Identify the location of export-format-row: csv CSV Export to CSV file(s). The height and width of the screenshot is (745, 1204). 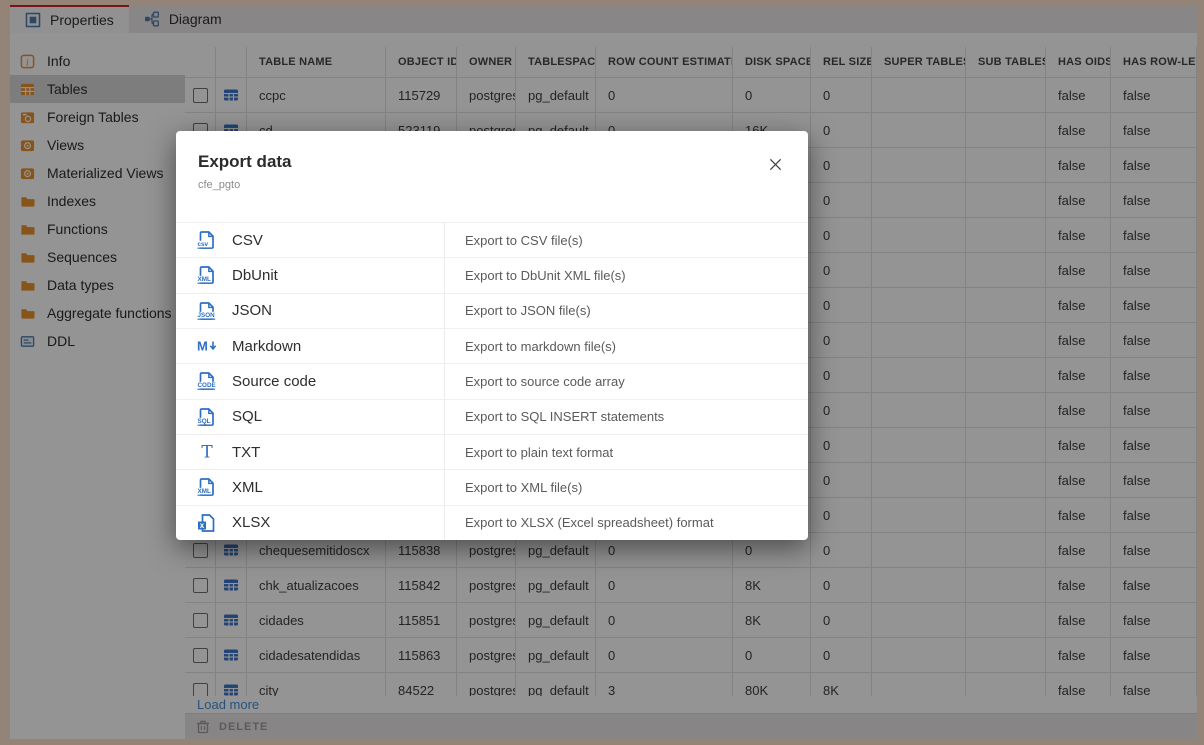
(492, 239).